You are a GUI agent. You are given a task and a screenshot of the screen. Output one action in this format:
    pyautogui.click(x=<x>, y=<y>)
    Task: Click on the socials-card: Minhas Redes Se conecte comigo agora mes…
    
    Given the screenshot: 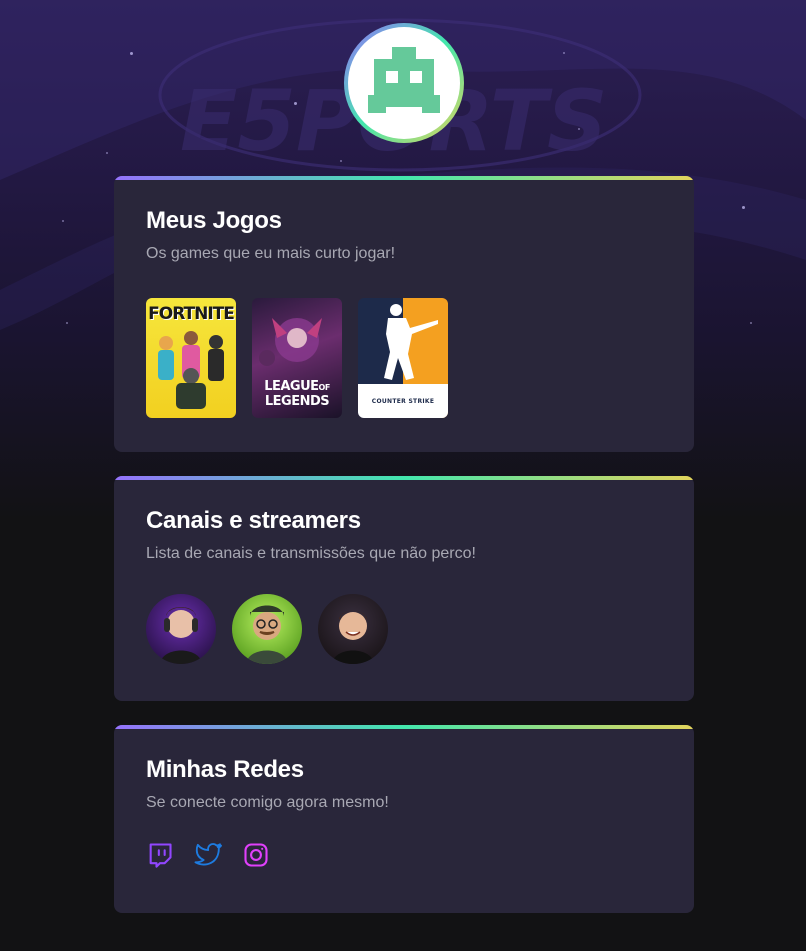 What is the action you would take?
    pyautogui.click(x=404, y=819)
    